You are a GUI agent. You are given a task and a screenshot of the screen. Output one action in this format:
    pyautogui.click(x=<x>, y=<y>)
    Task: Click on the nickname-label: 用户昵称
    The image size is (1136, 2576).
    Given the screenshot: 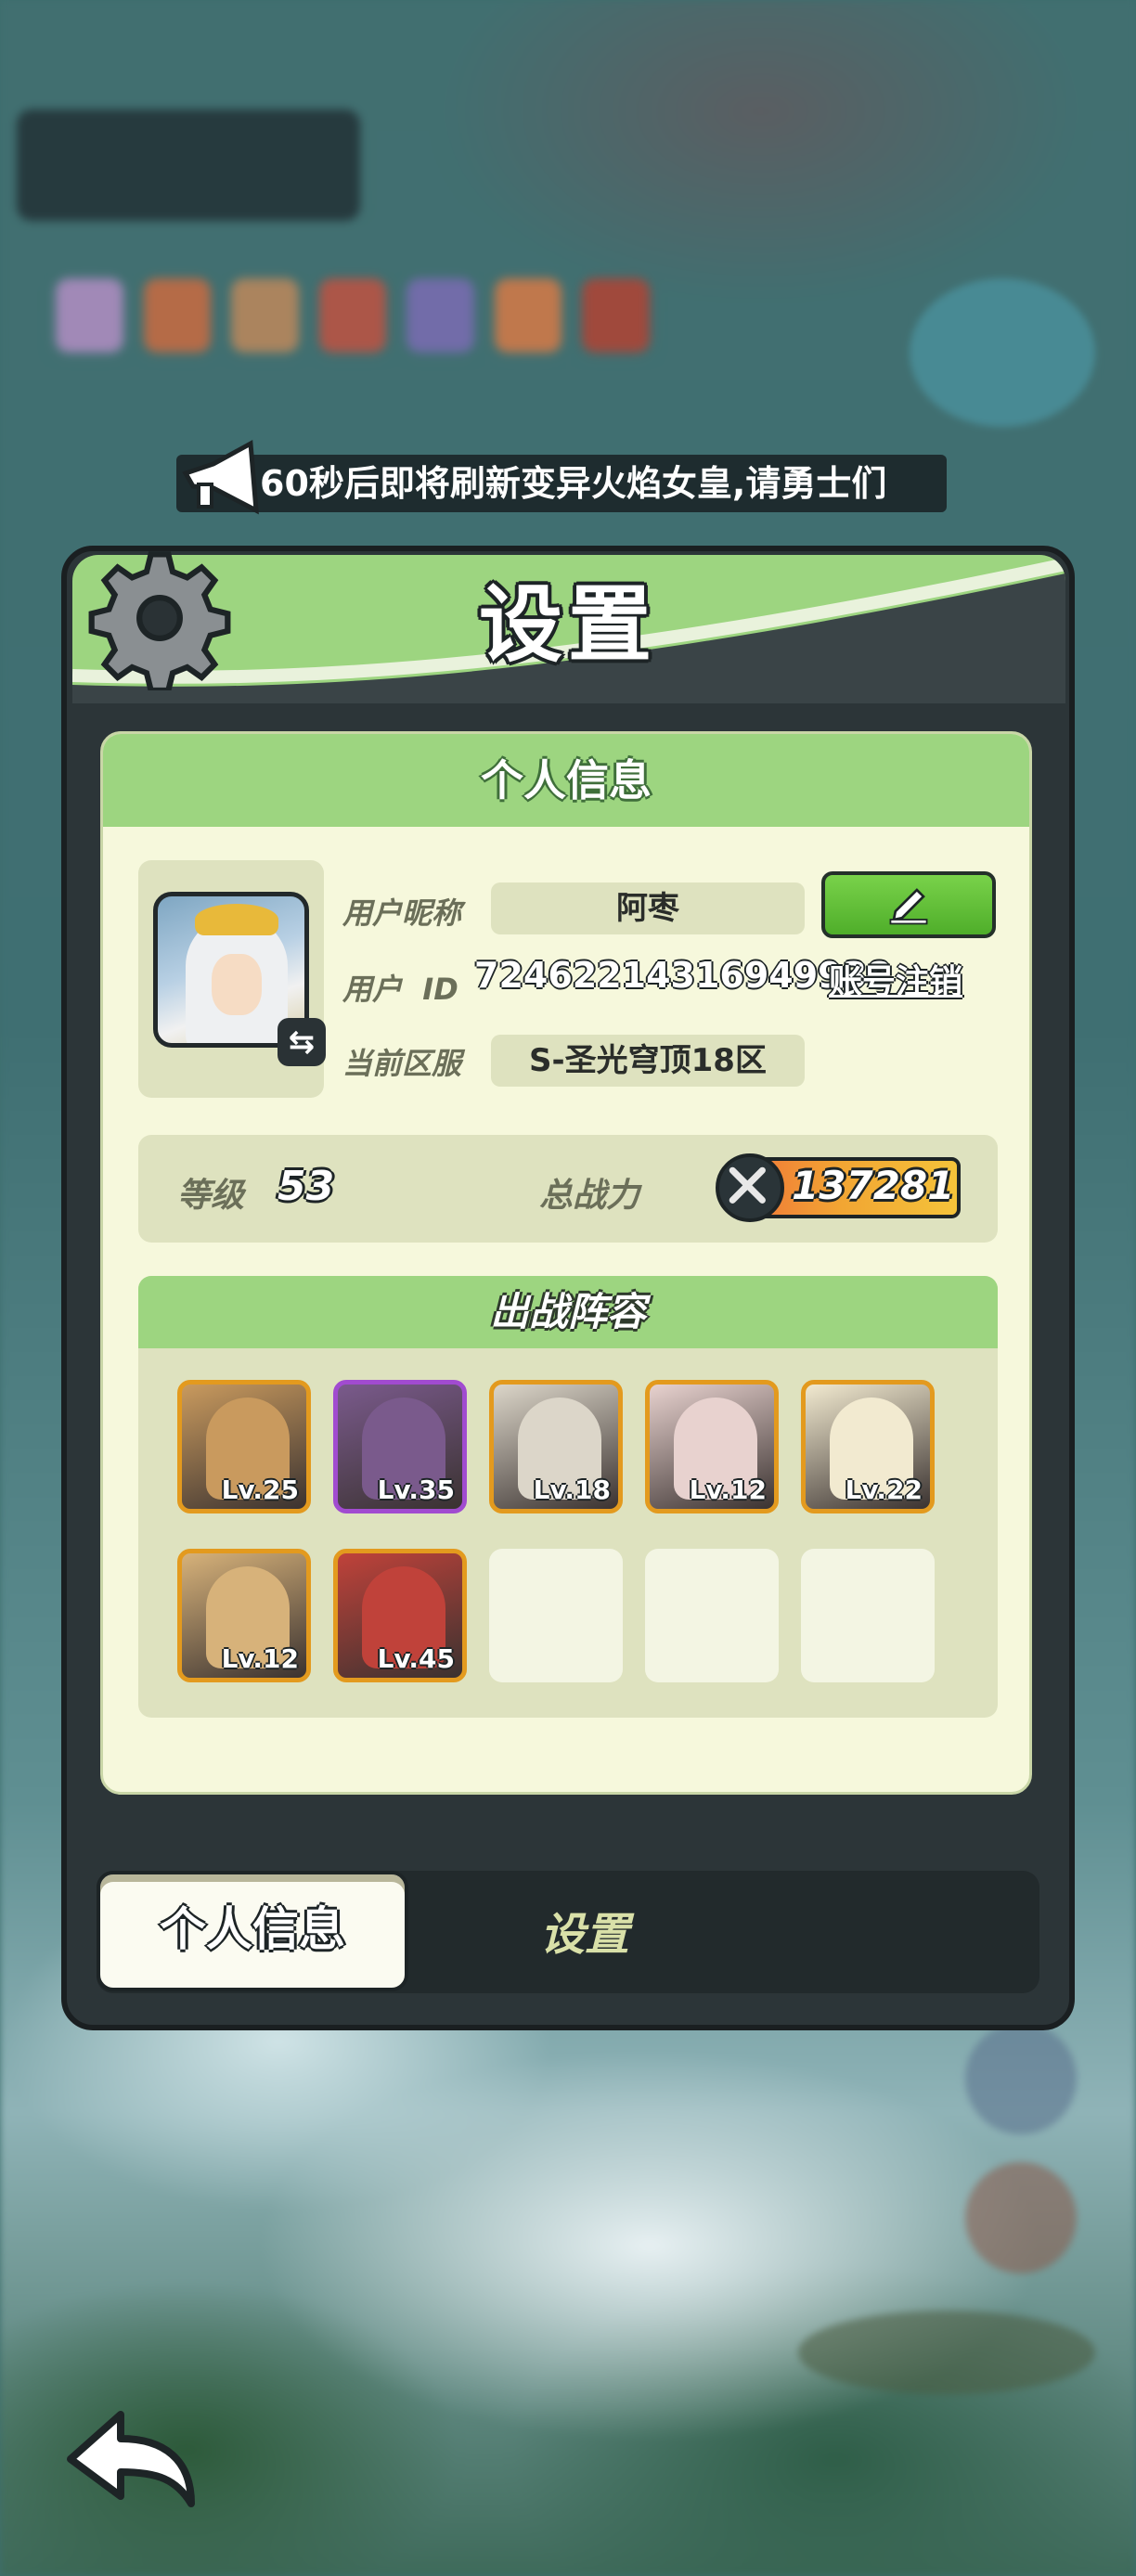 What is the action you would take?
    pyautogui.click(x=402, y=913)
    